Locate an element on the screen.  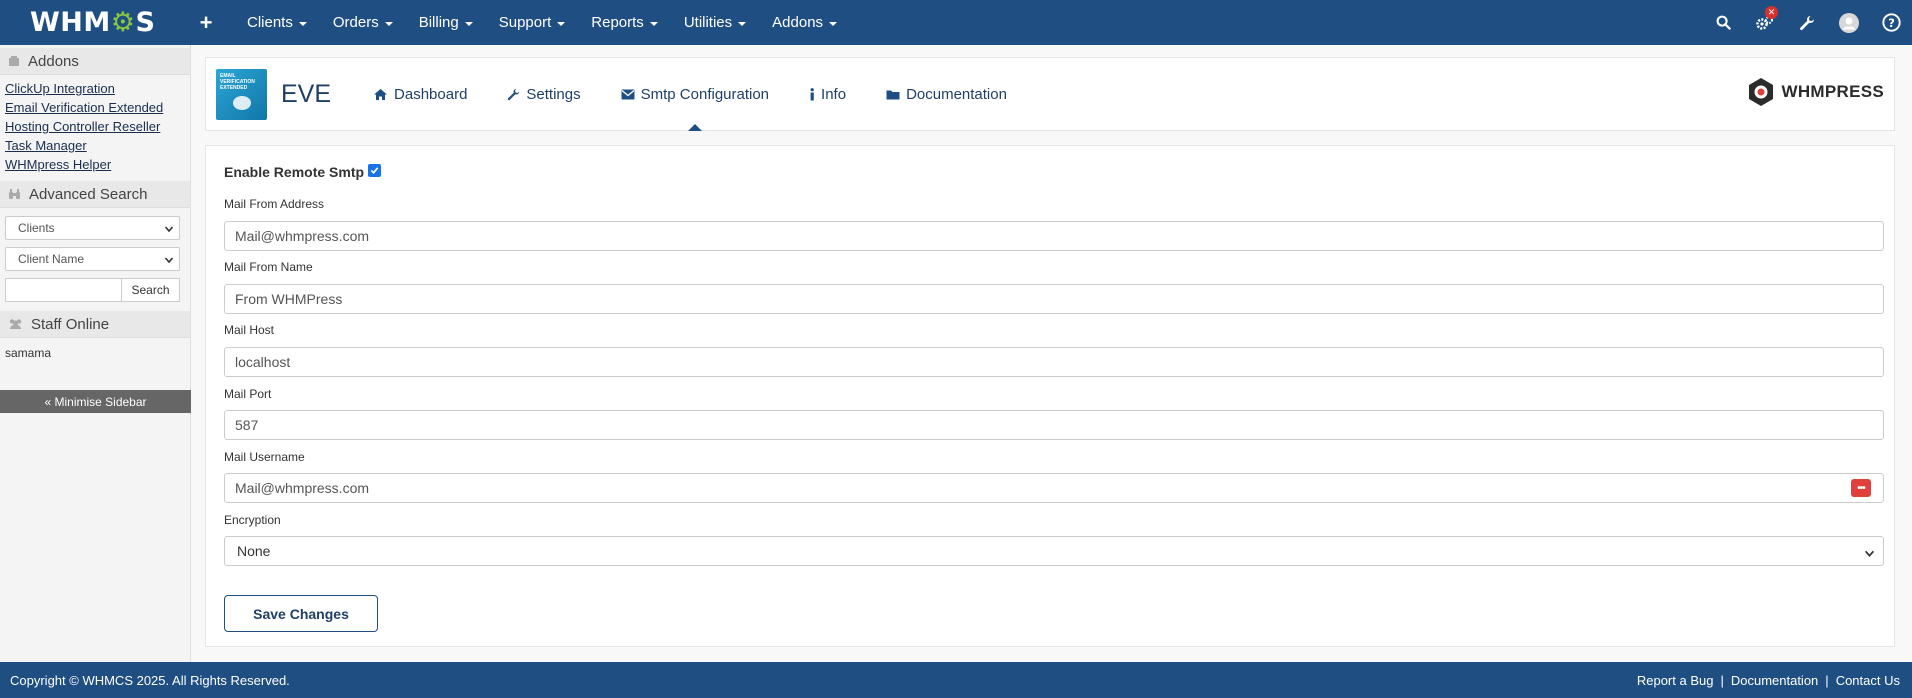
module-name: EVE is located at coordinates (306, 93).